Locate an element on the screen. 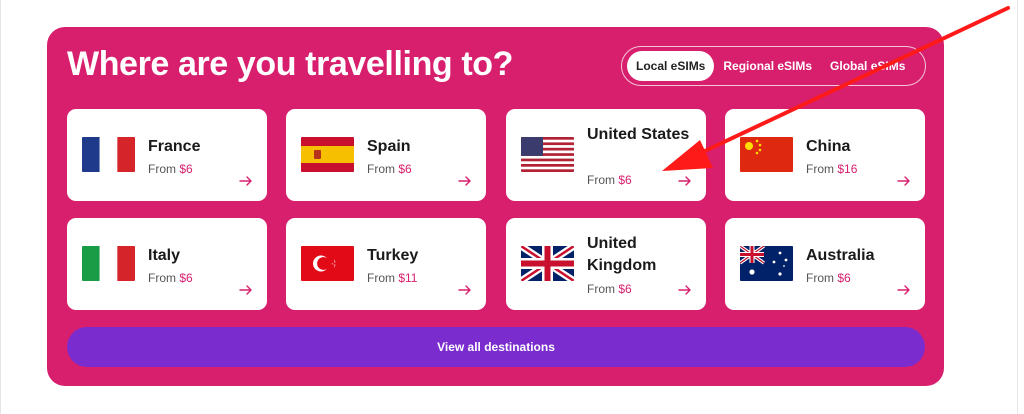  page-right-border is located at coordinates (1017, 207).